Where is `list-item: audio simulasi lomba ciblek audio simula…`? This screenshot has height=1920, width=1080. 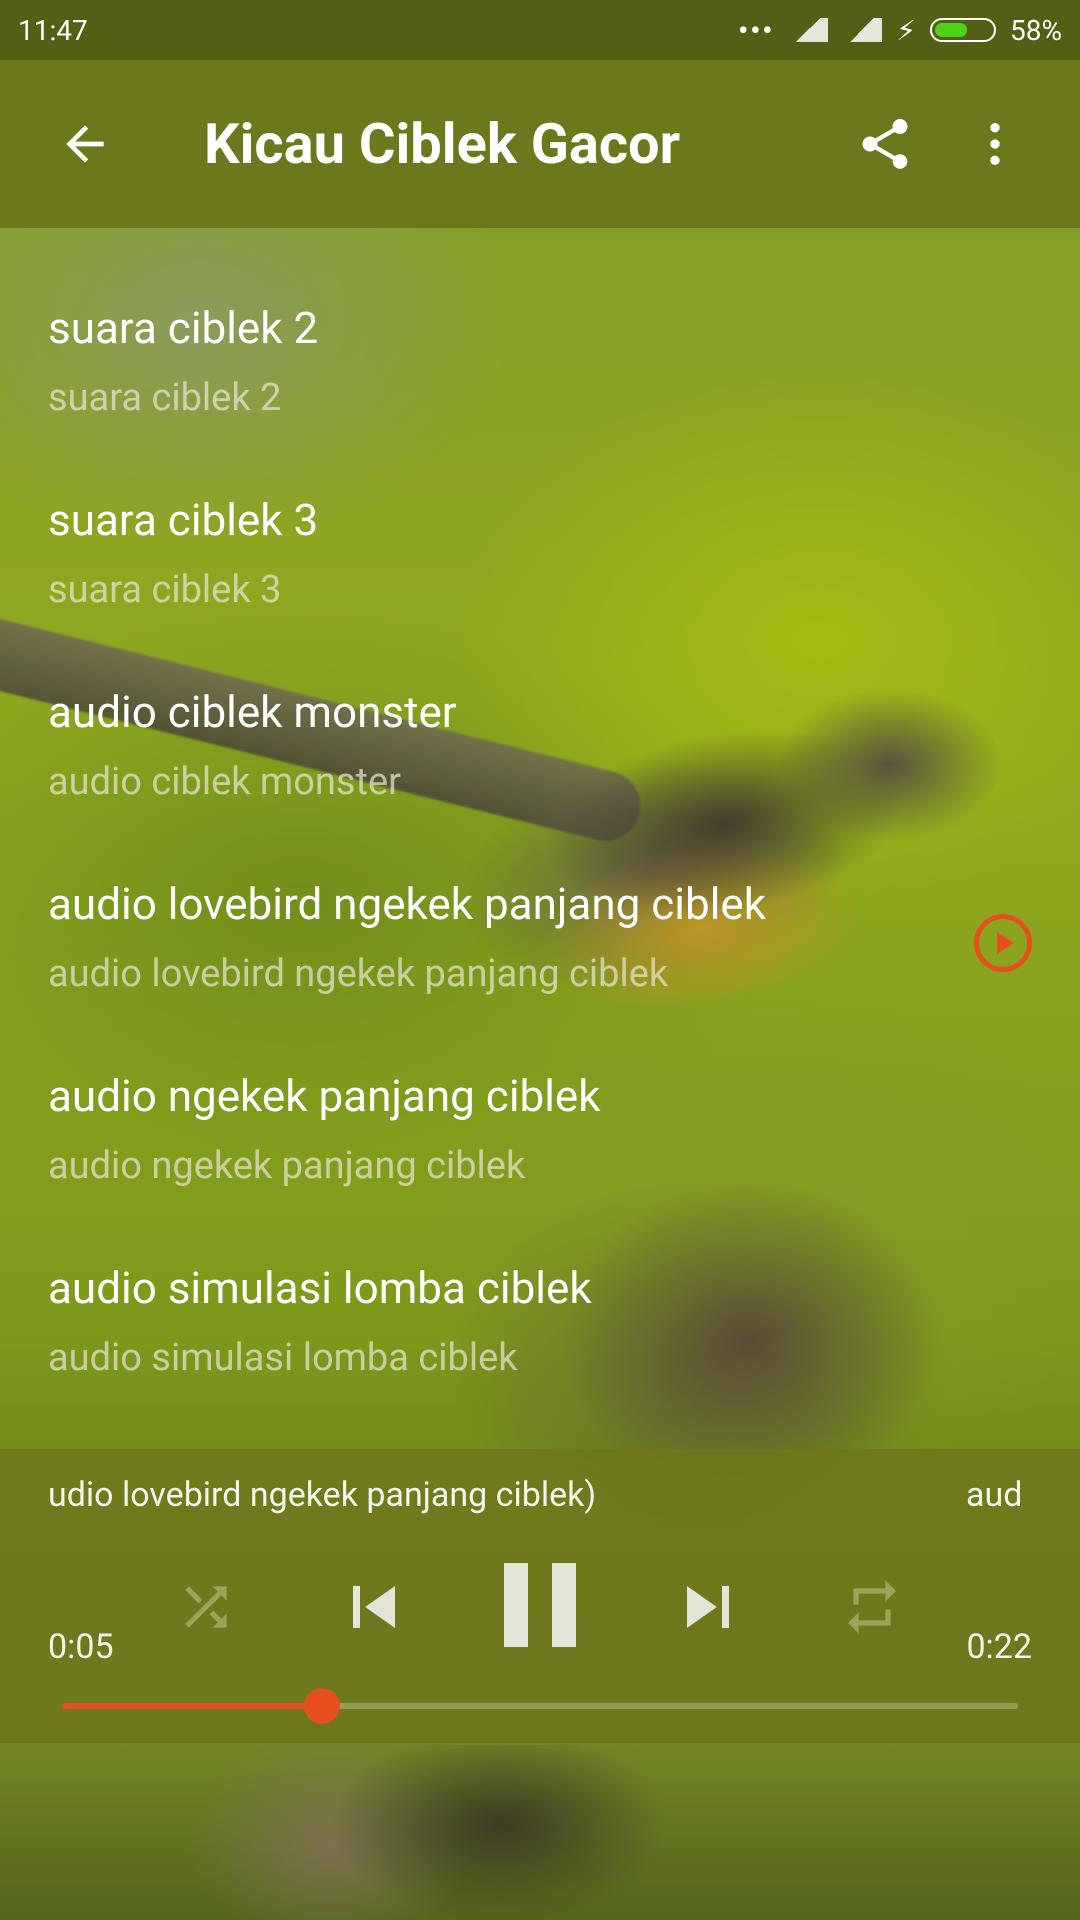 list-item: audio simulasi lomba ciblek audio simula… is located at coordinates (540, 1284).